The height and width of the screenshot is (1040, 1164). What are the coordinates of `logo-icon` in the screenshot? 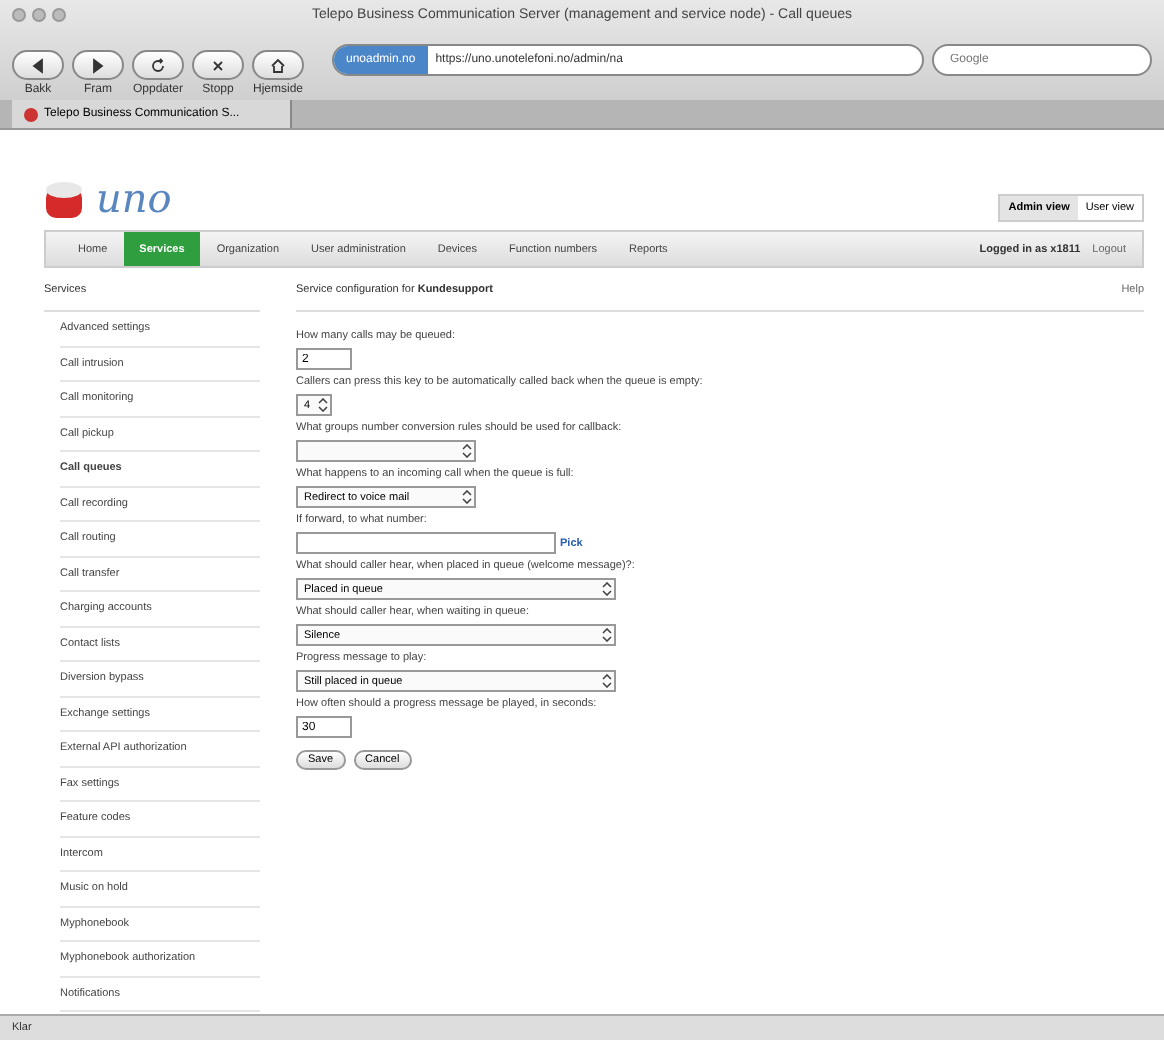 It's located at (66, 198).